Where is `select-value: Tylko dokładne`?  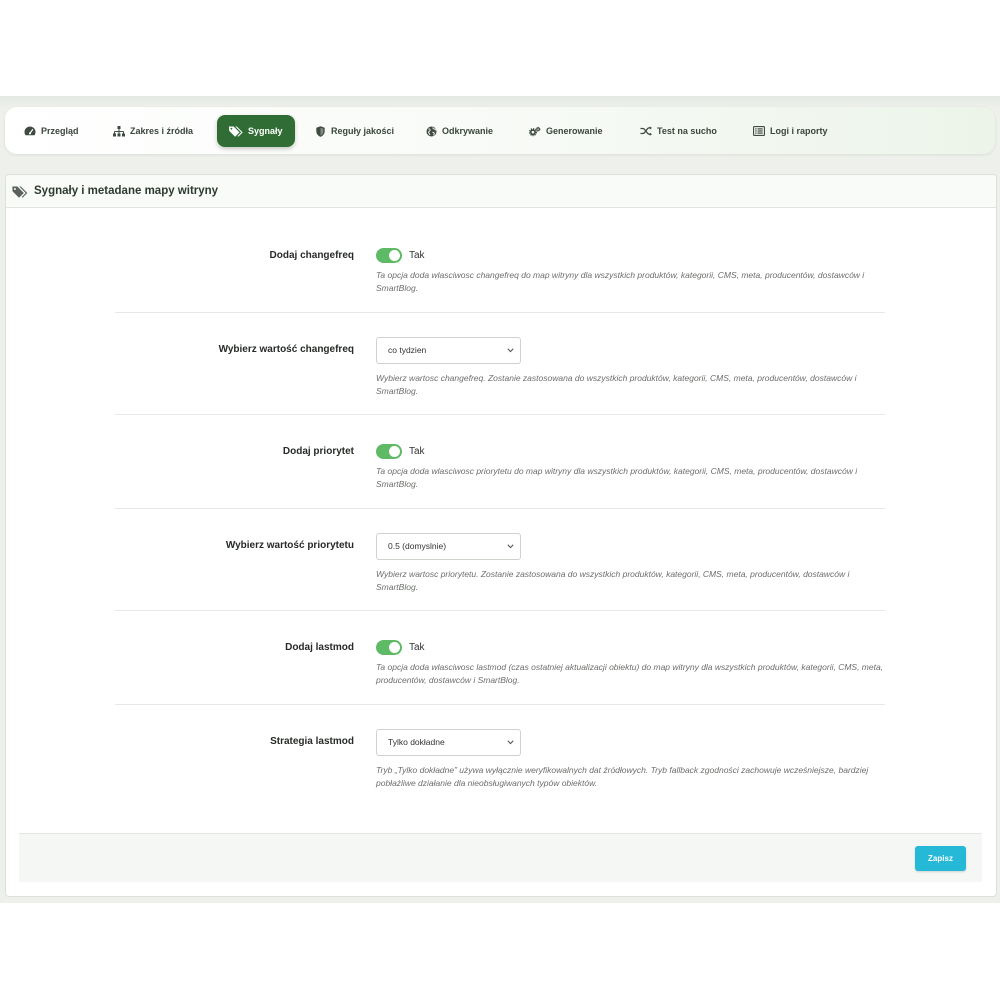
select-value: Tylko dokładne is located at coordinates (416, 742).